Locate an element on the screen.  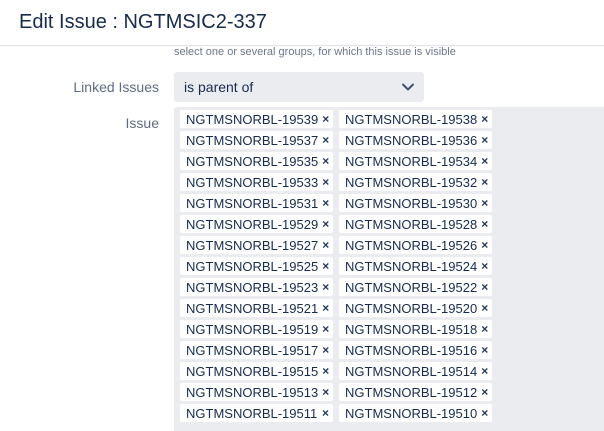
issue-tag-label: NGTMSNORBL-19523 is located at coordinates (252, 287).